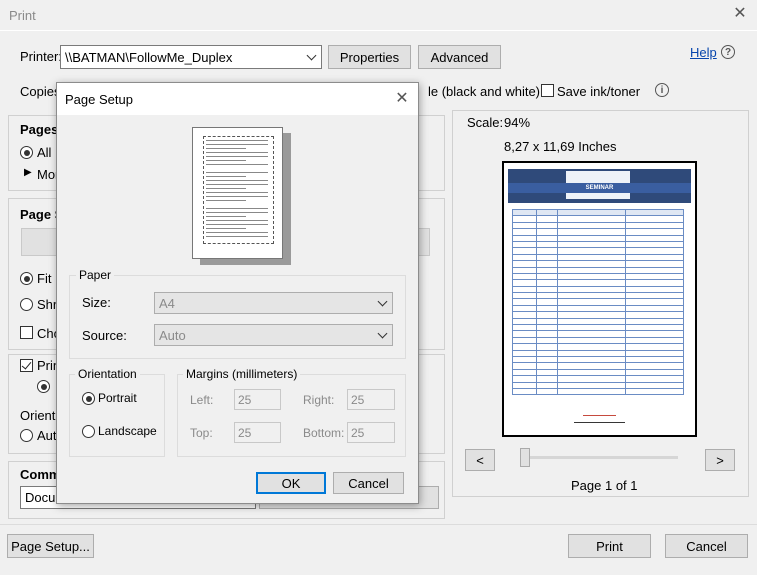 The height and width of the screenshot is (575, 757). Describe the element at coordinates (291, 483) in the screenshot. I see `page-setup-ok-button: OK` at that location.